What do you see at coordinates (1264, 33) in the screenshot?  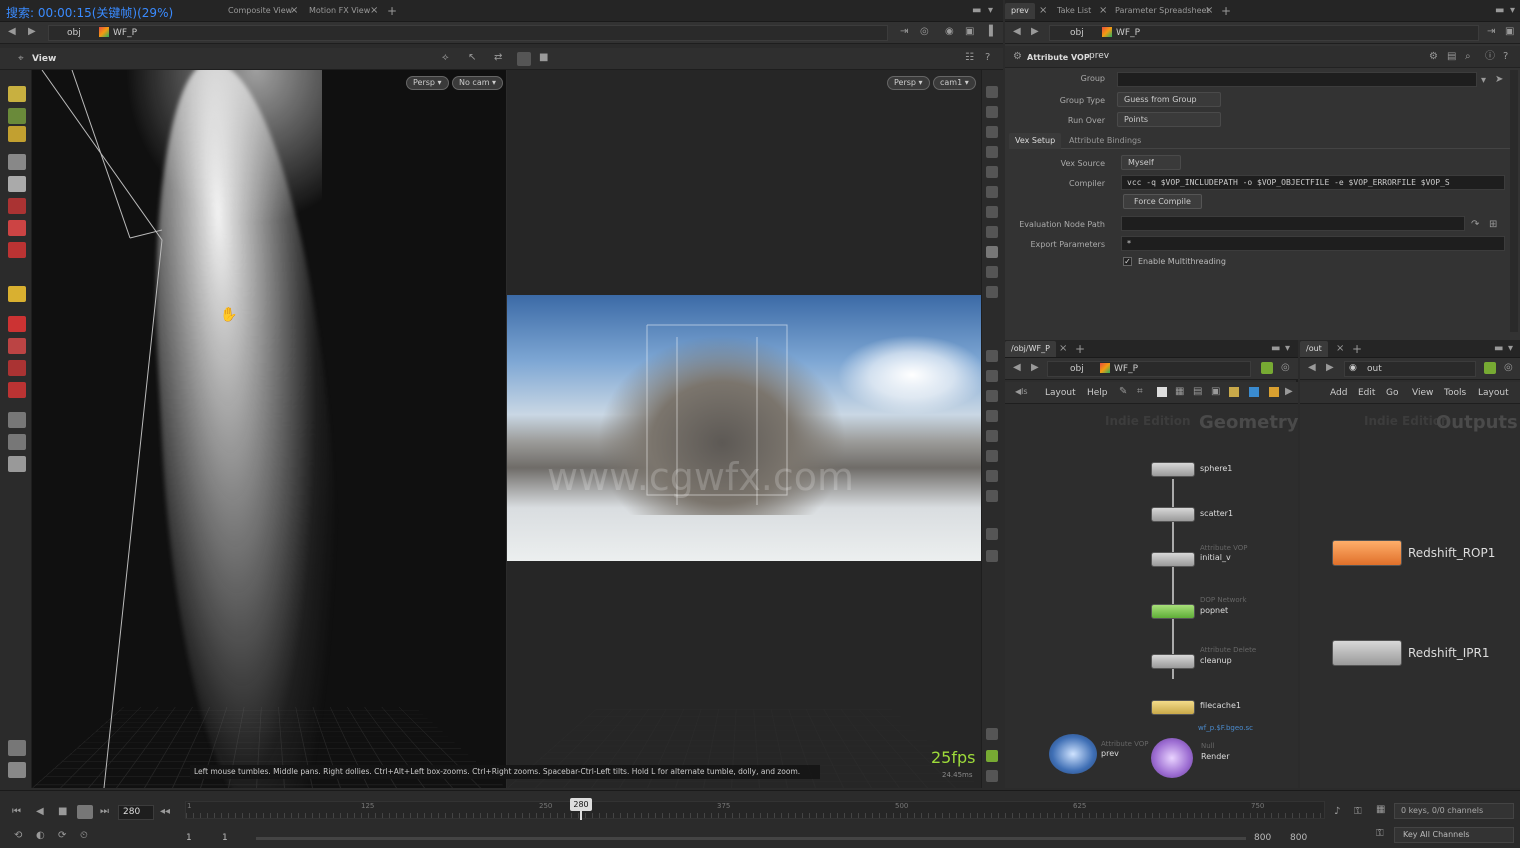 I see `parm-path-field: obj WF_P` at bounding box center [1264, 33].